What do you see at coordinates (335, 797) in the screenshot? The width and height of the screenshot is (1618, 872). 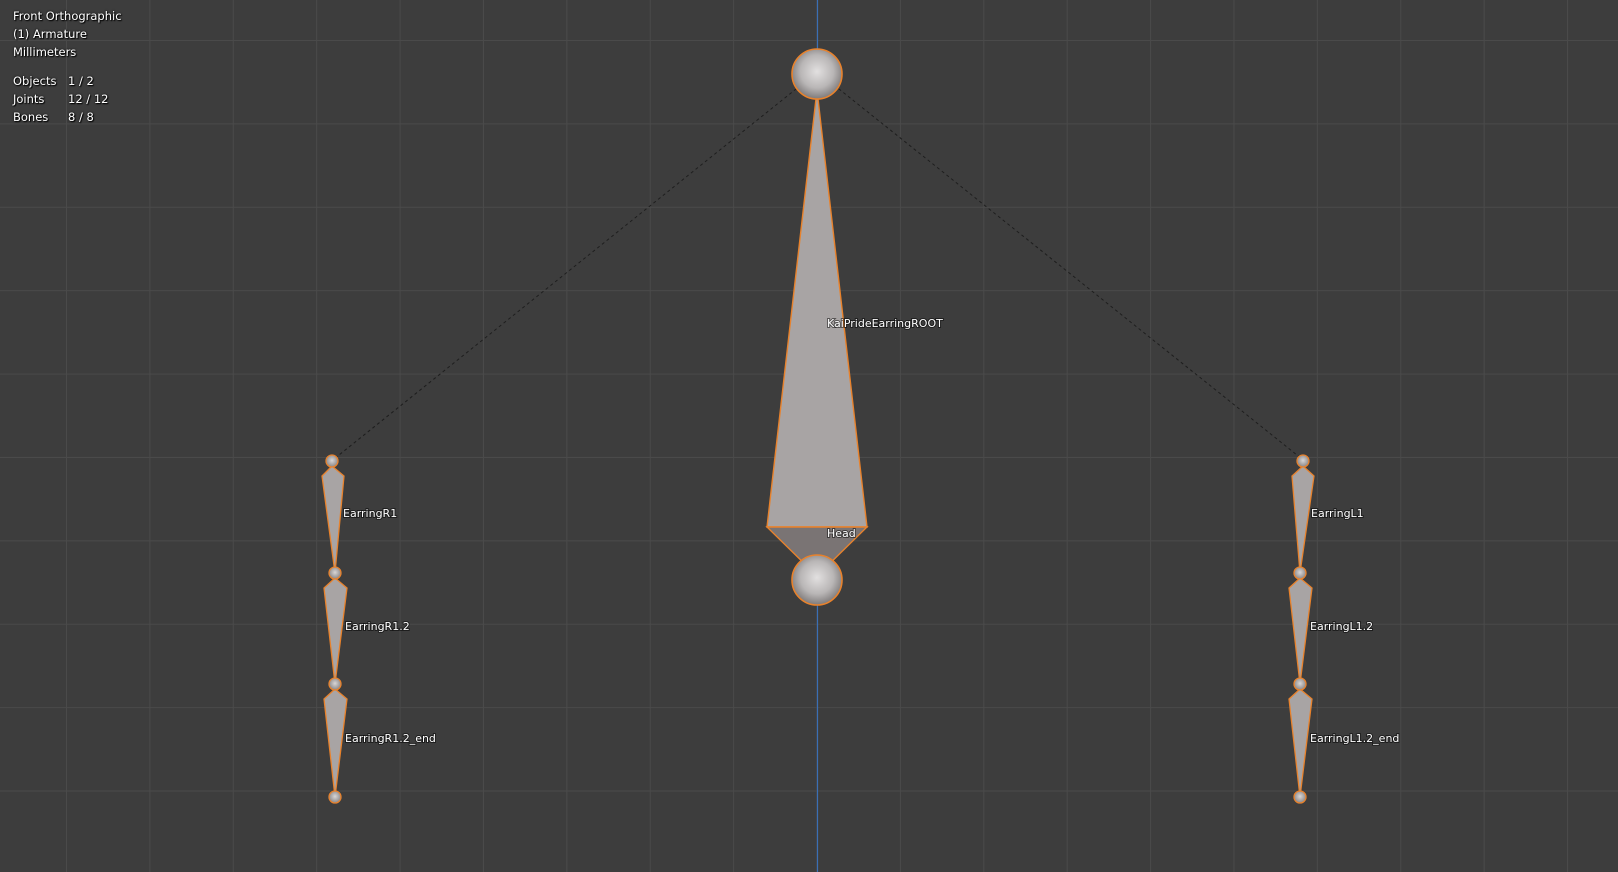 I see `joint-r12end-tail` at bounding box center [335, 797].